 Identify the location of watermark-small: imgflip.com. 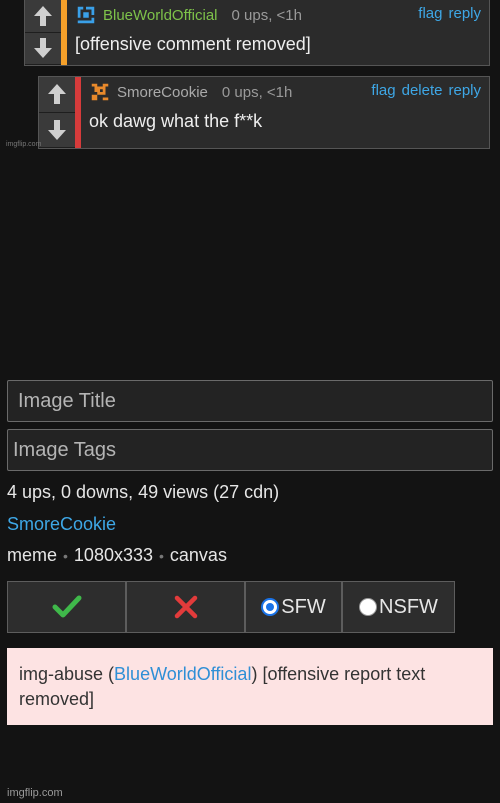
(24, 144).